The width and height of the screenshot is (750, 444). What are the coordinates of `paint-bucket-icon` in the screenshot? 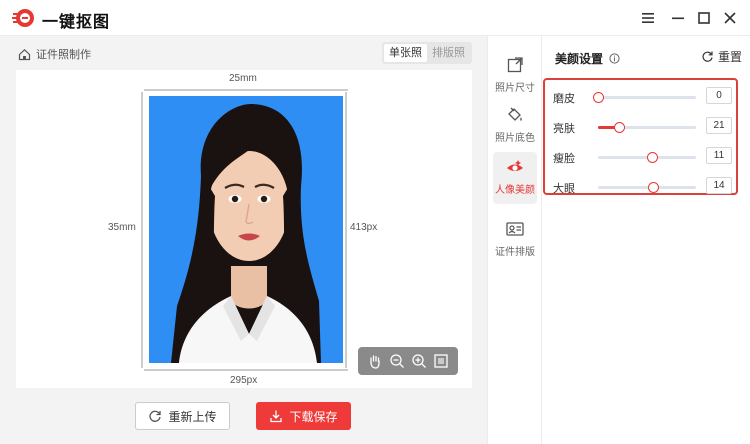 It's located at (515, 114).